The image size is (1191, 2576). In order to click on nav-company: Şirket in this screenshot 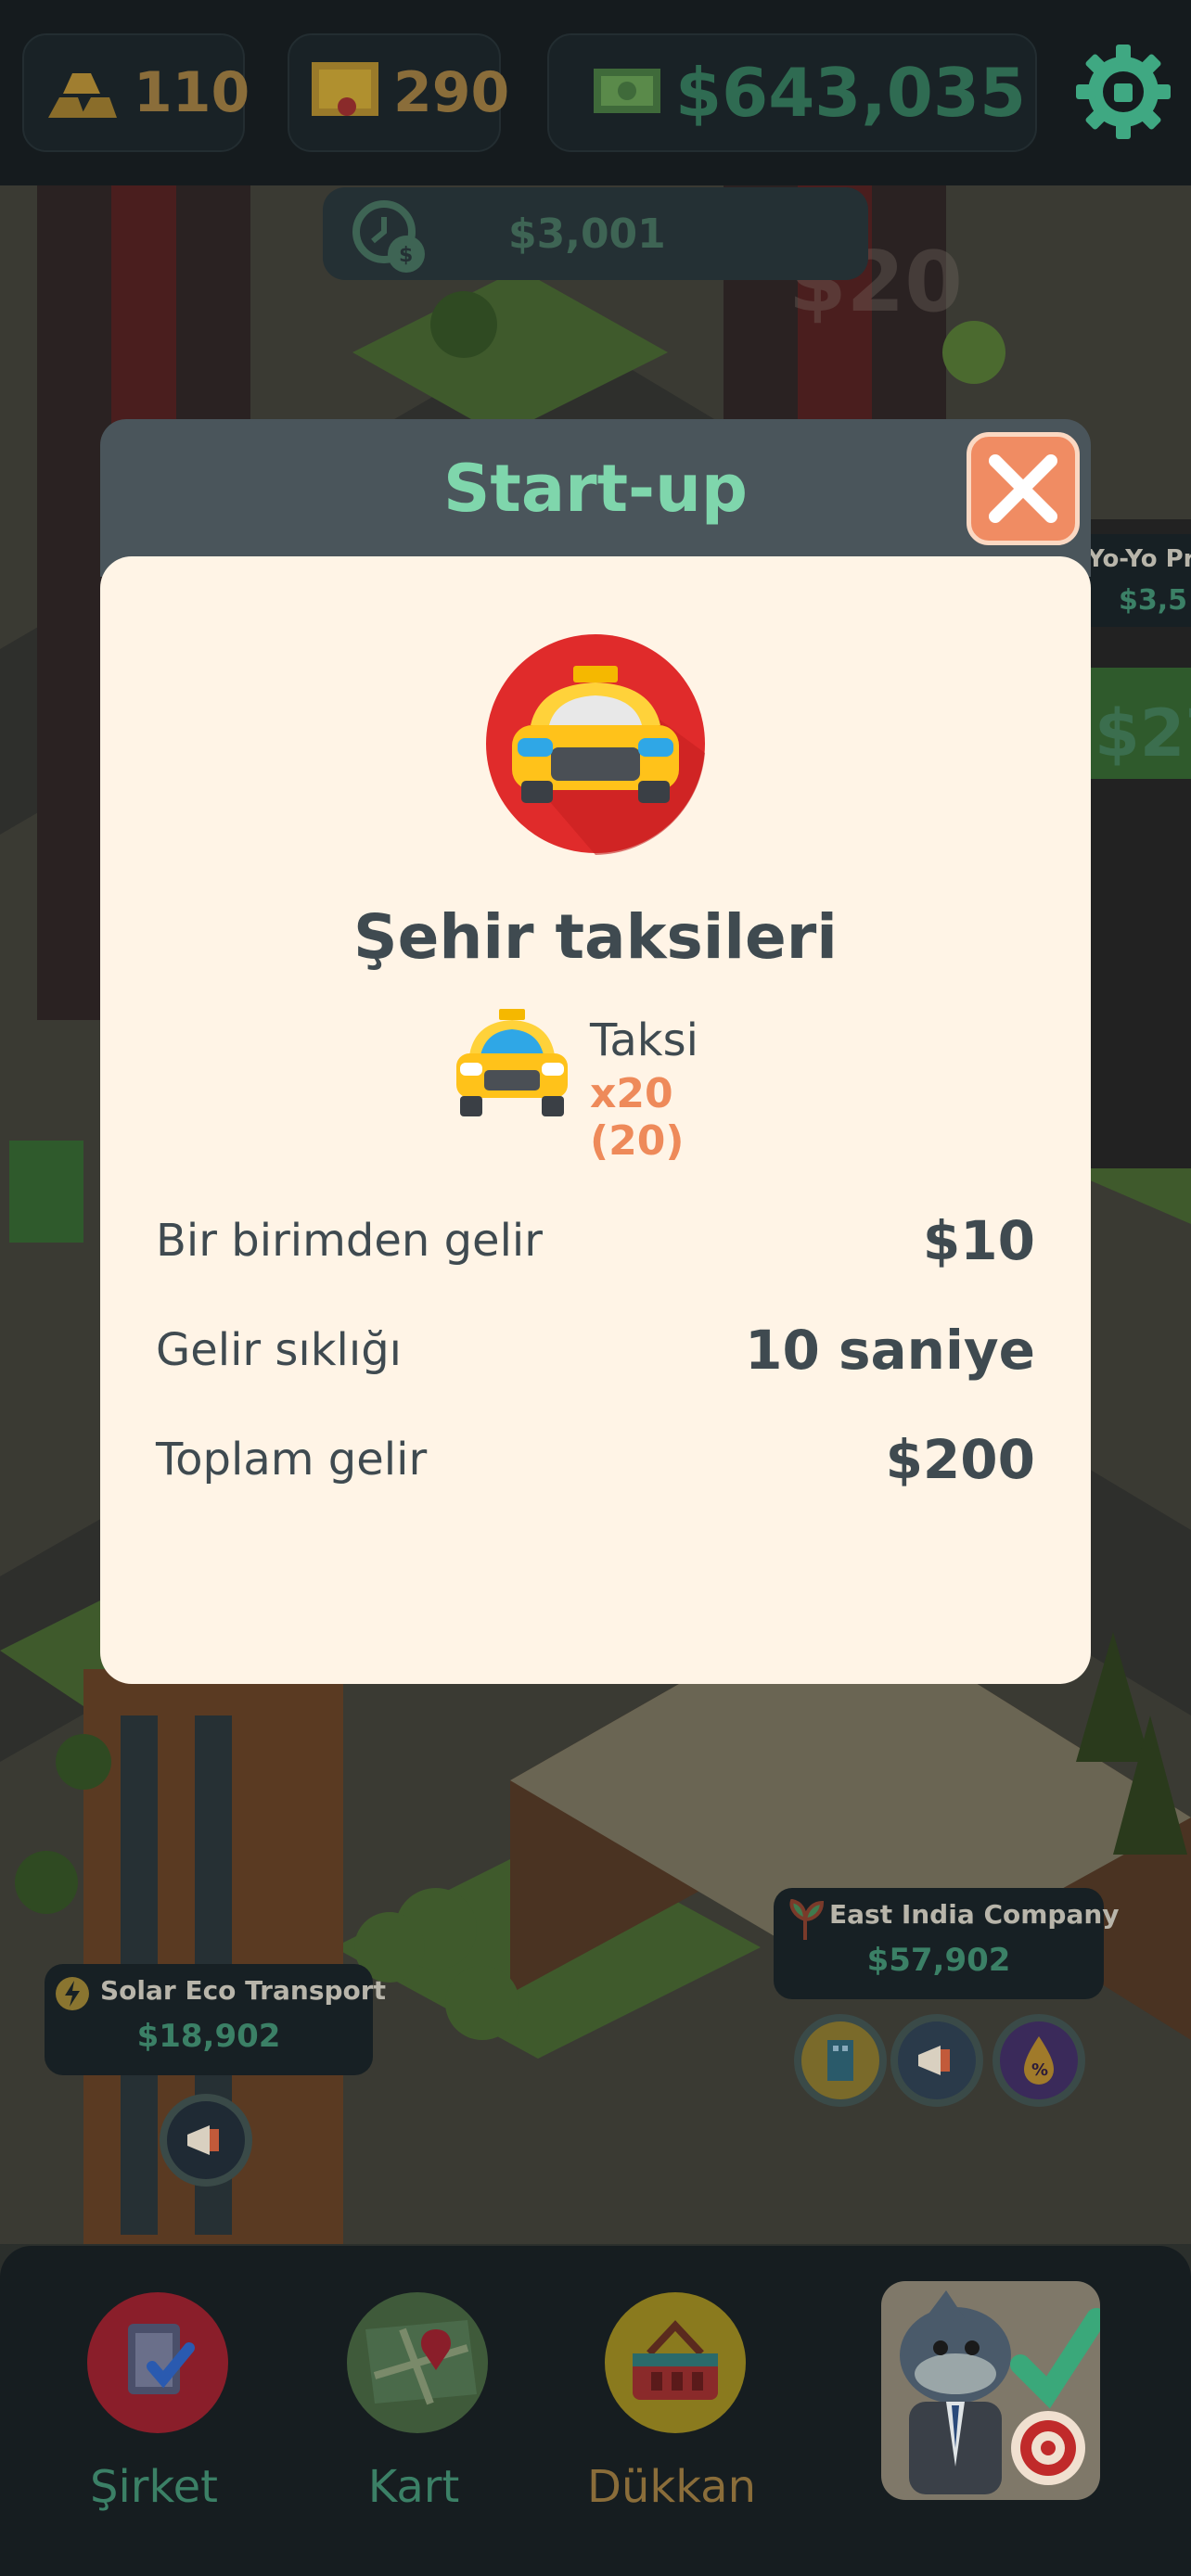, I will do `click(154, 2412)`.